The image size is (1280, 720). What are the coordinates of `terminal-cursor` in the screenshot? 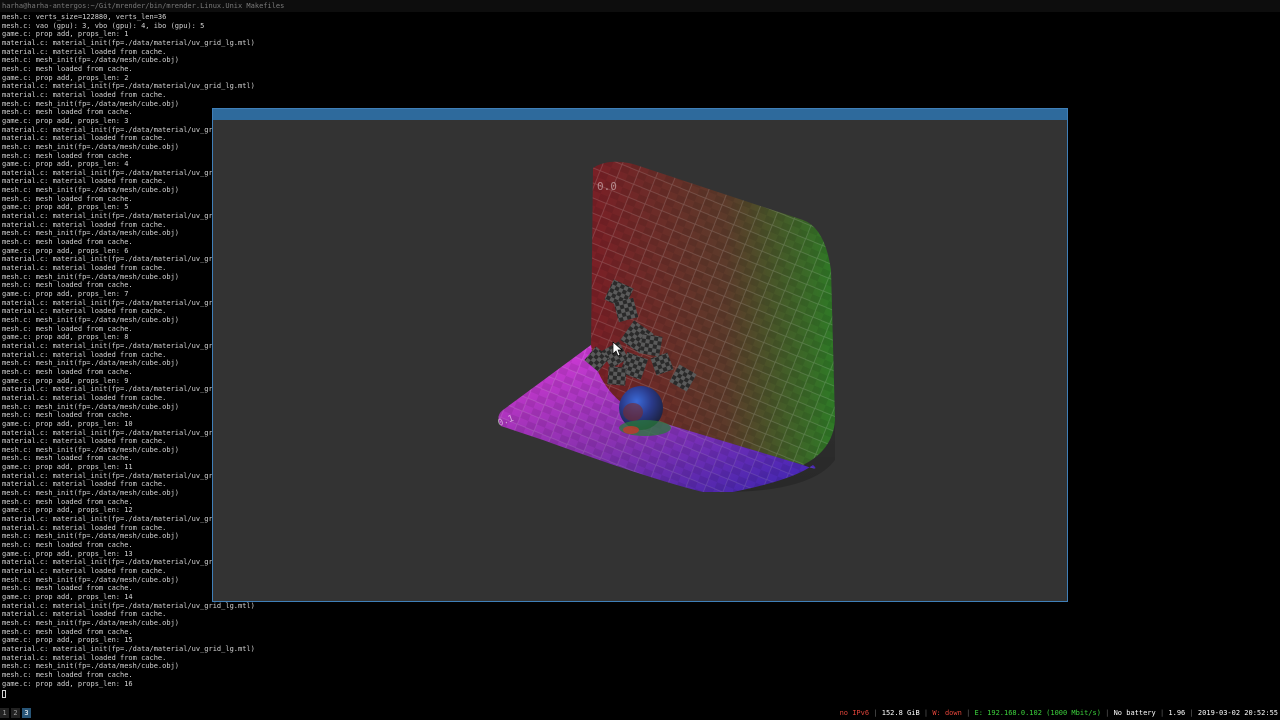 It's located at (4, 694).